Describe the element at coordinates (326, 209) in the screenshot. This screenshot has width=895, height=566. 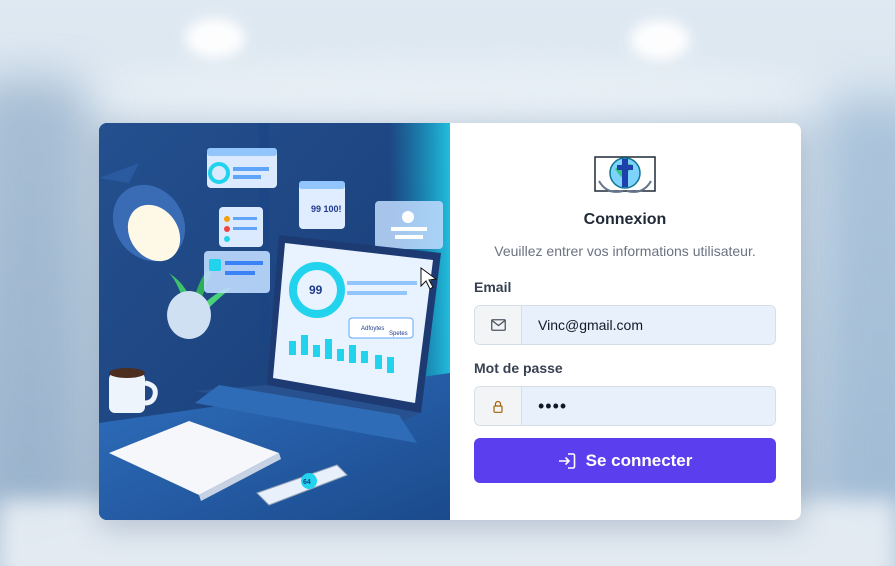
I see `popup-number: 99 100!` at that location.